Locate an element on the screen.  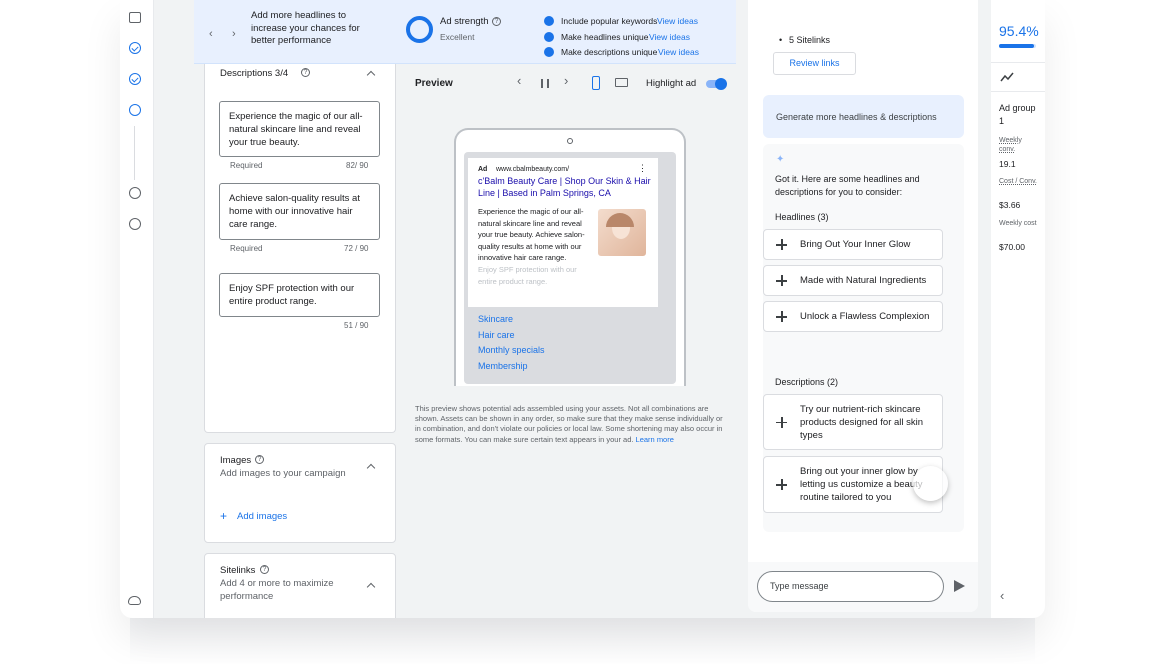
highlight-label: Highlight ad is located at coordinates (671, 83).